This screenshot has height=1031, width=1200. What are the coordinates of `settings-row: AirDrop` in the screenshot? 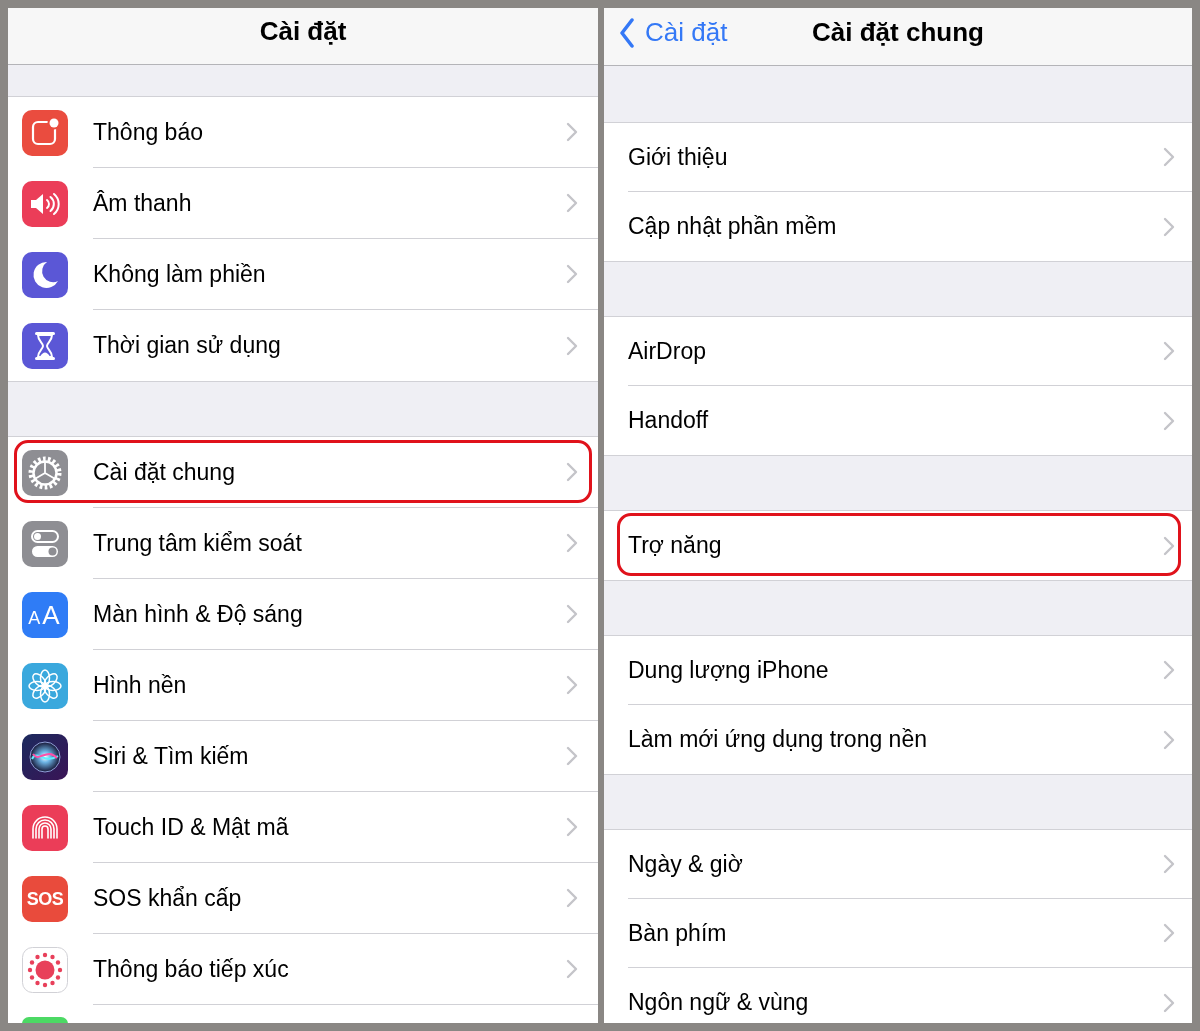 It's located at (898, 351).